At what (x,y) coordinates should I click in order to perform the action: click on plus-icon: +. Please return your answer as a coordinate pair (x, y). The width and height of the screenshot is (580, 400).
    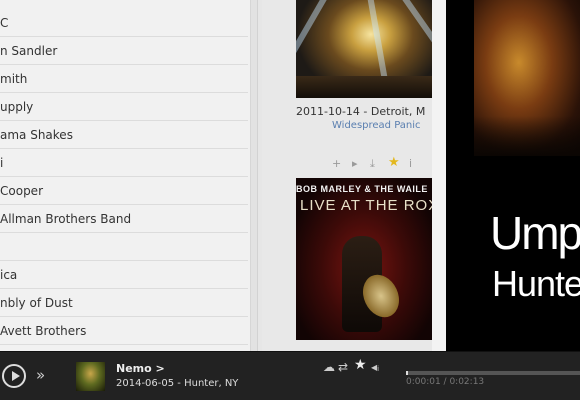
    Looking at the image, I should click on (336, 164).